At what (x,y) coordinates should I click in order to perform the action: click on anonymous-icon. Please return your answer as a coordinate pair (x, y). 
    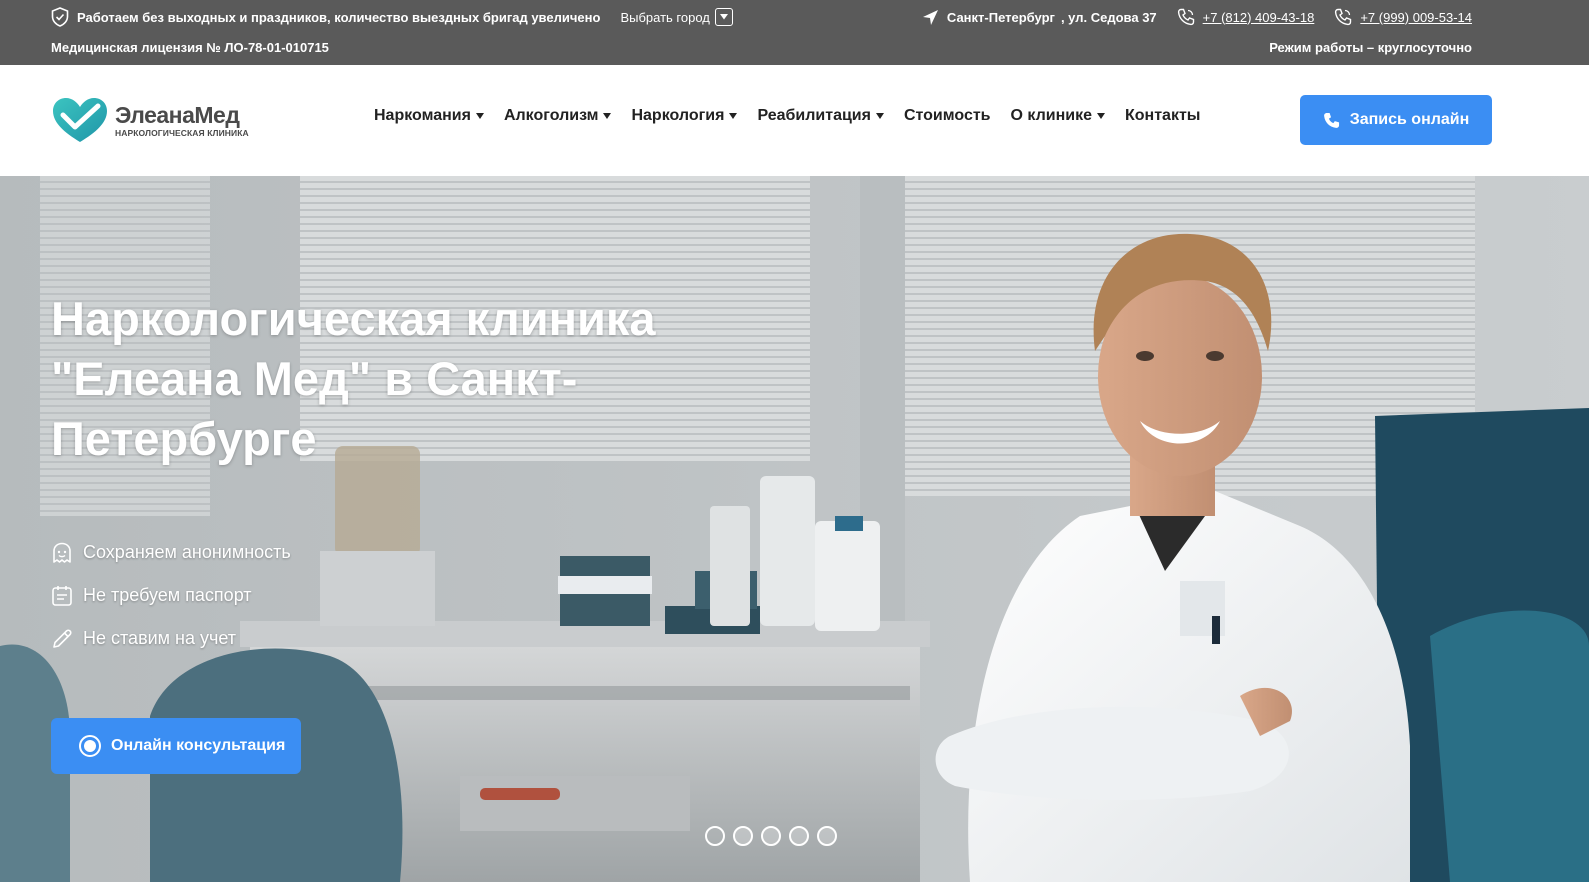
    Looking at the image, I should click on (62, 552).